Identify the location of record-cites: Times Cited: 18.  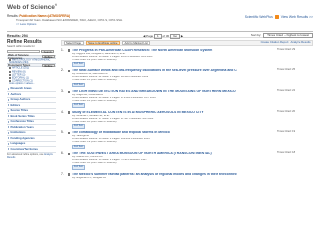
(295, 153).